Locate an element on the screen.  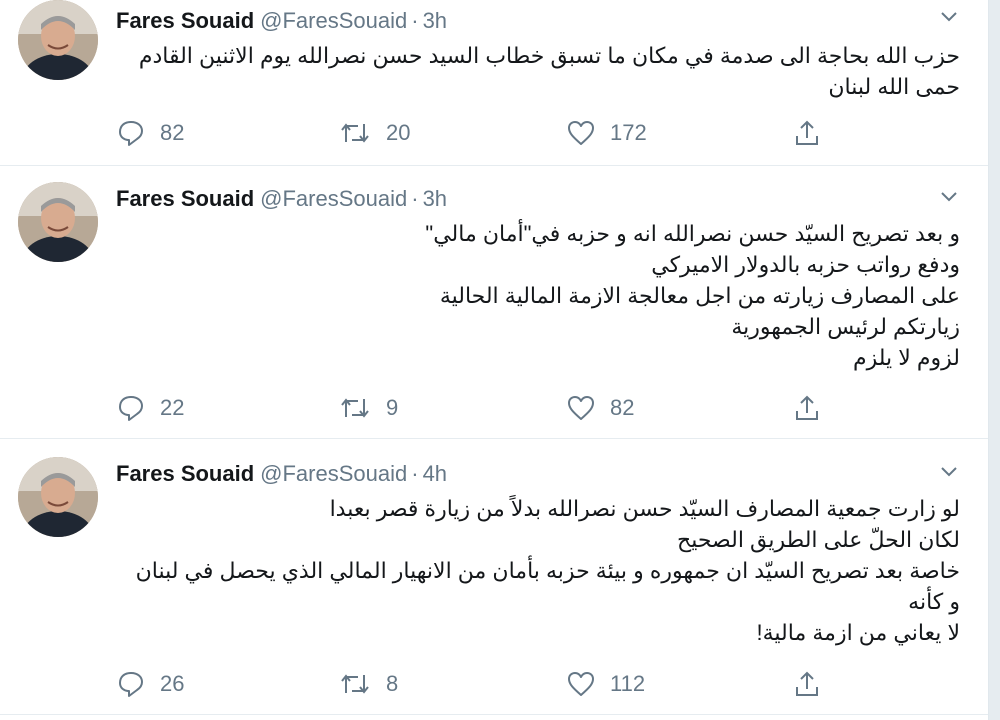
retweet-count: 9 is located at coordinates (392, 407).